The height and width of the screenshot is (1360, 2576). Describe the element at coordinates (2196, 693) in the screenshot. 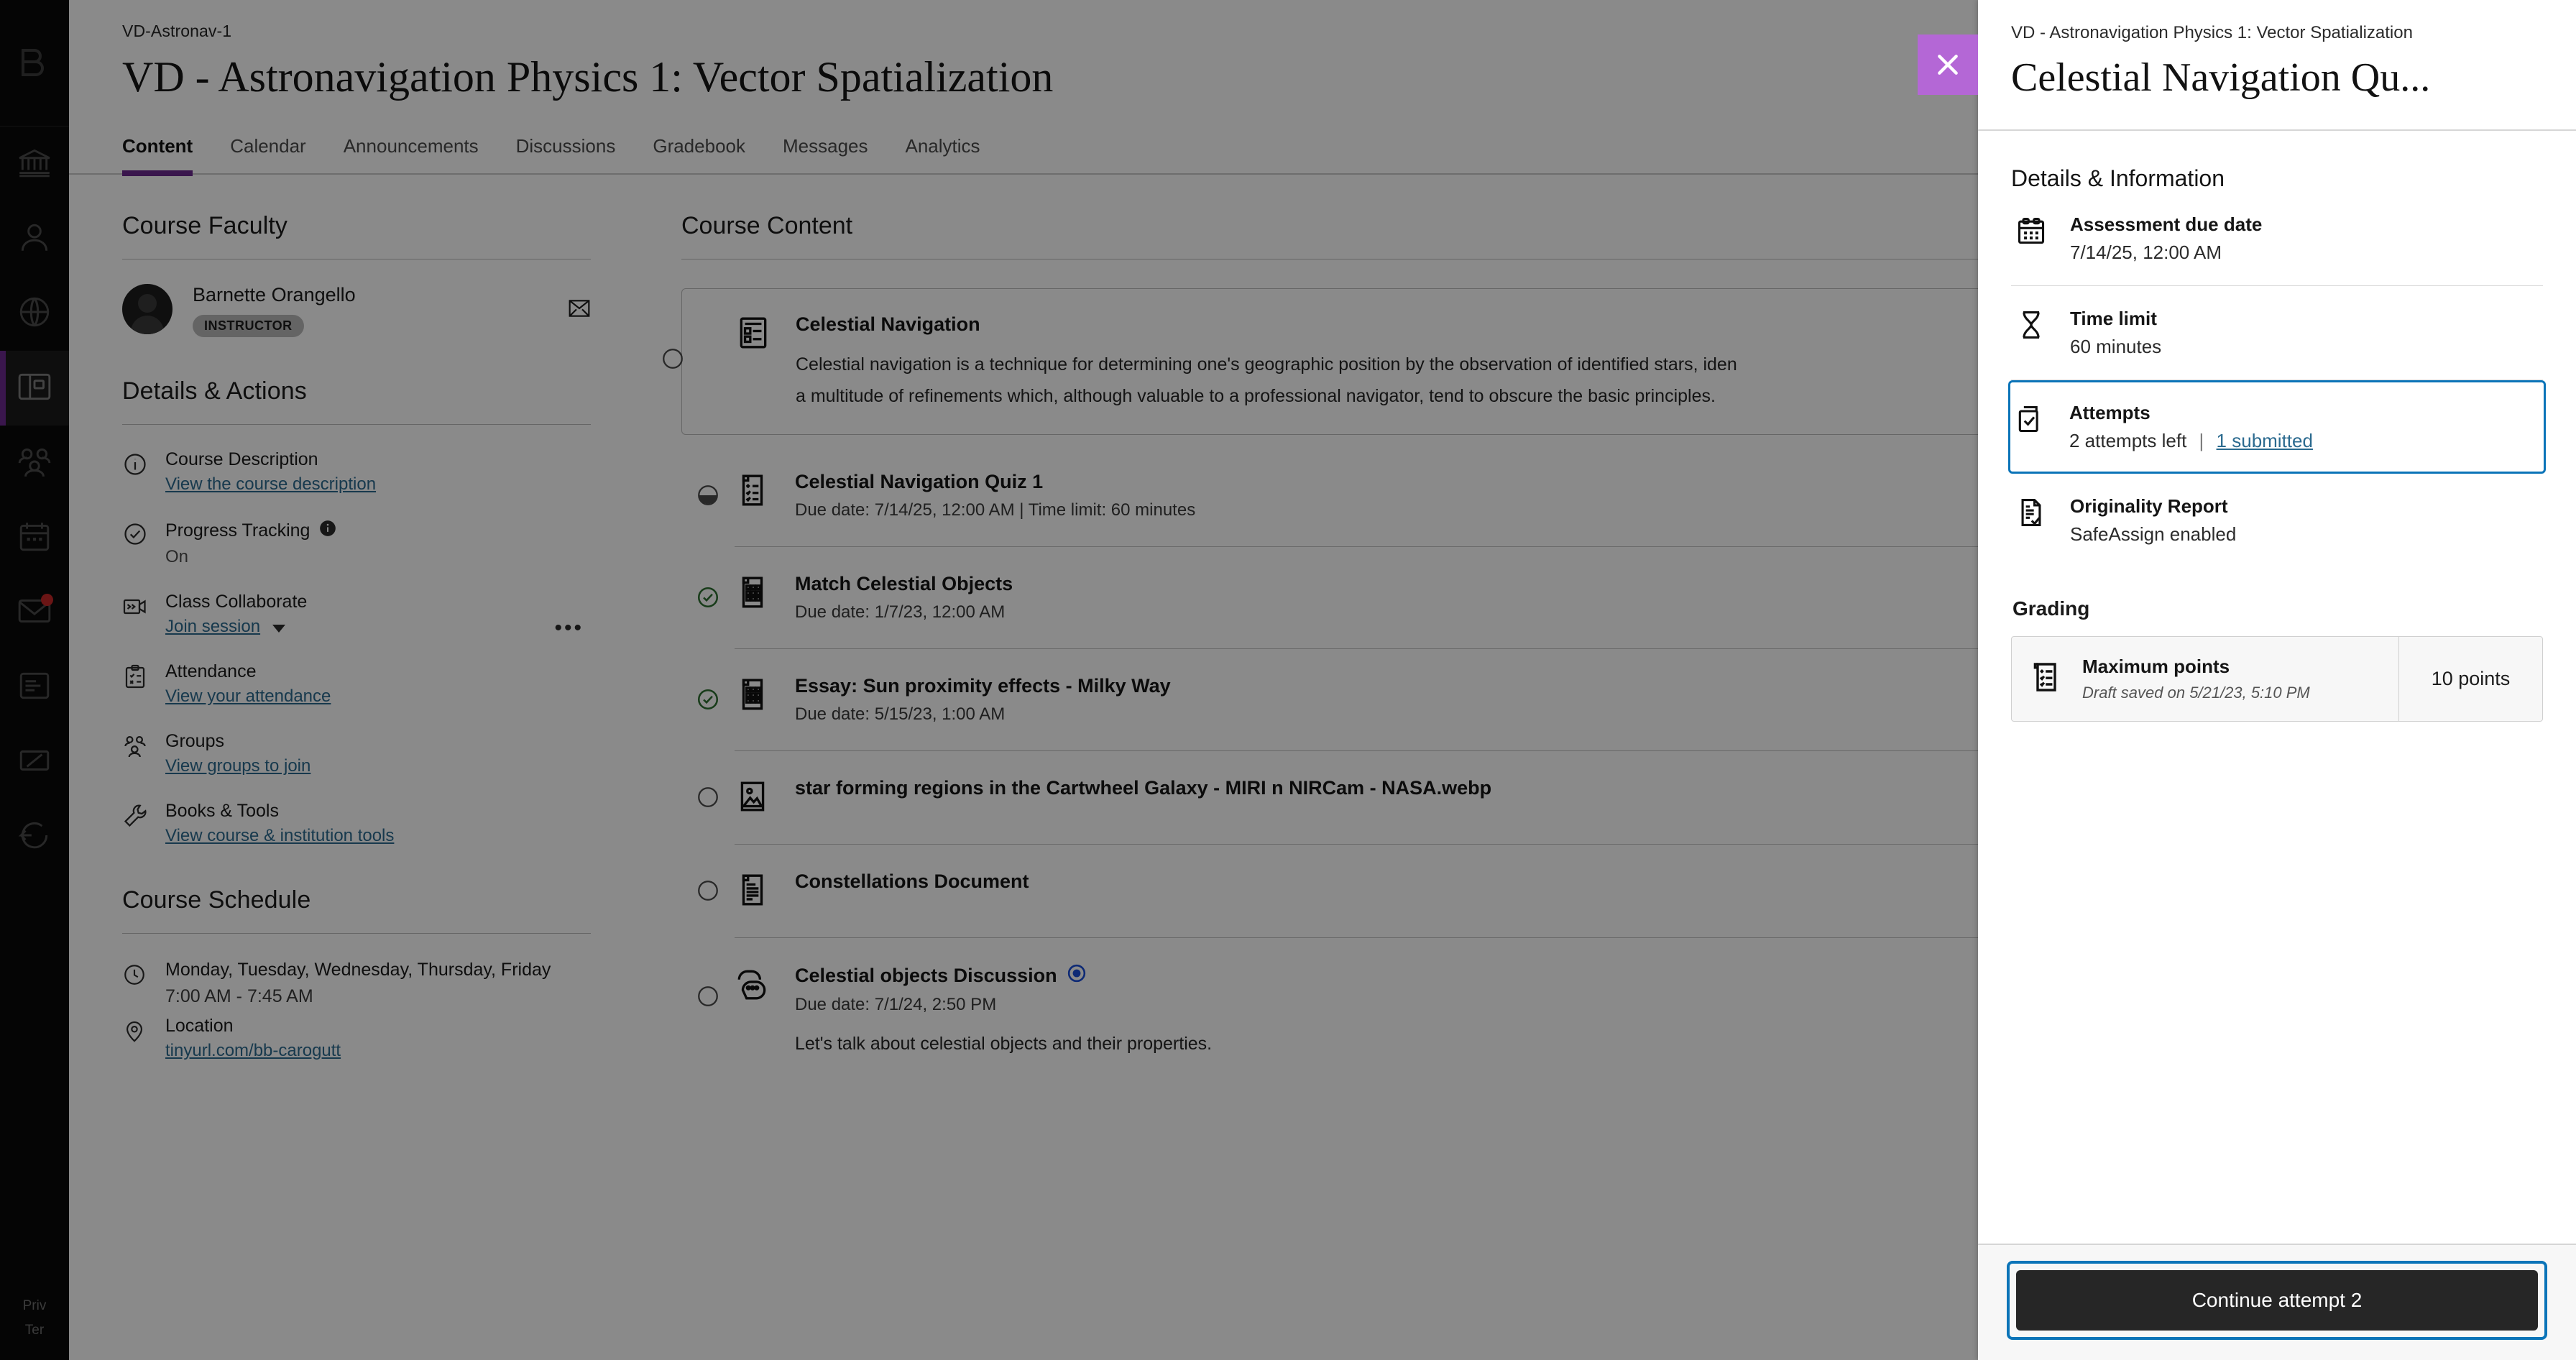

I see `grading-draft-saved: Draft saved on 5/21/23, 5:10 PM` at that location.